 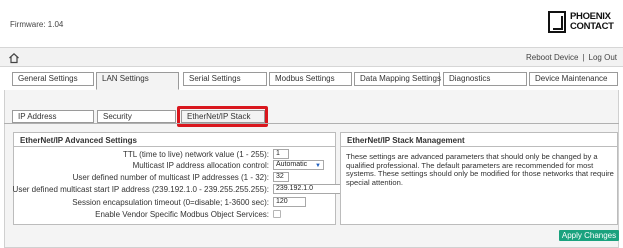 I want to click on phoenix-contact-logo: PHOENIX CONTACT, so click(x=584, y=22).